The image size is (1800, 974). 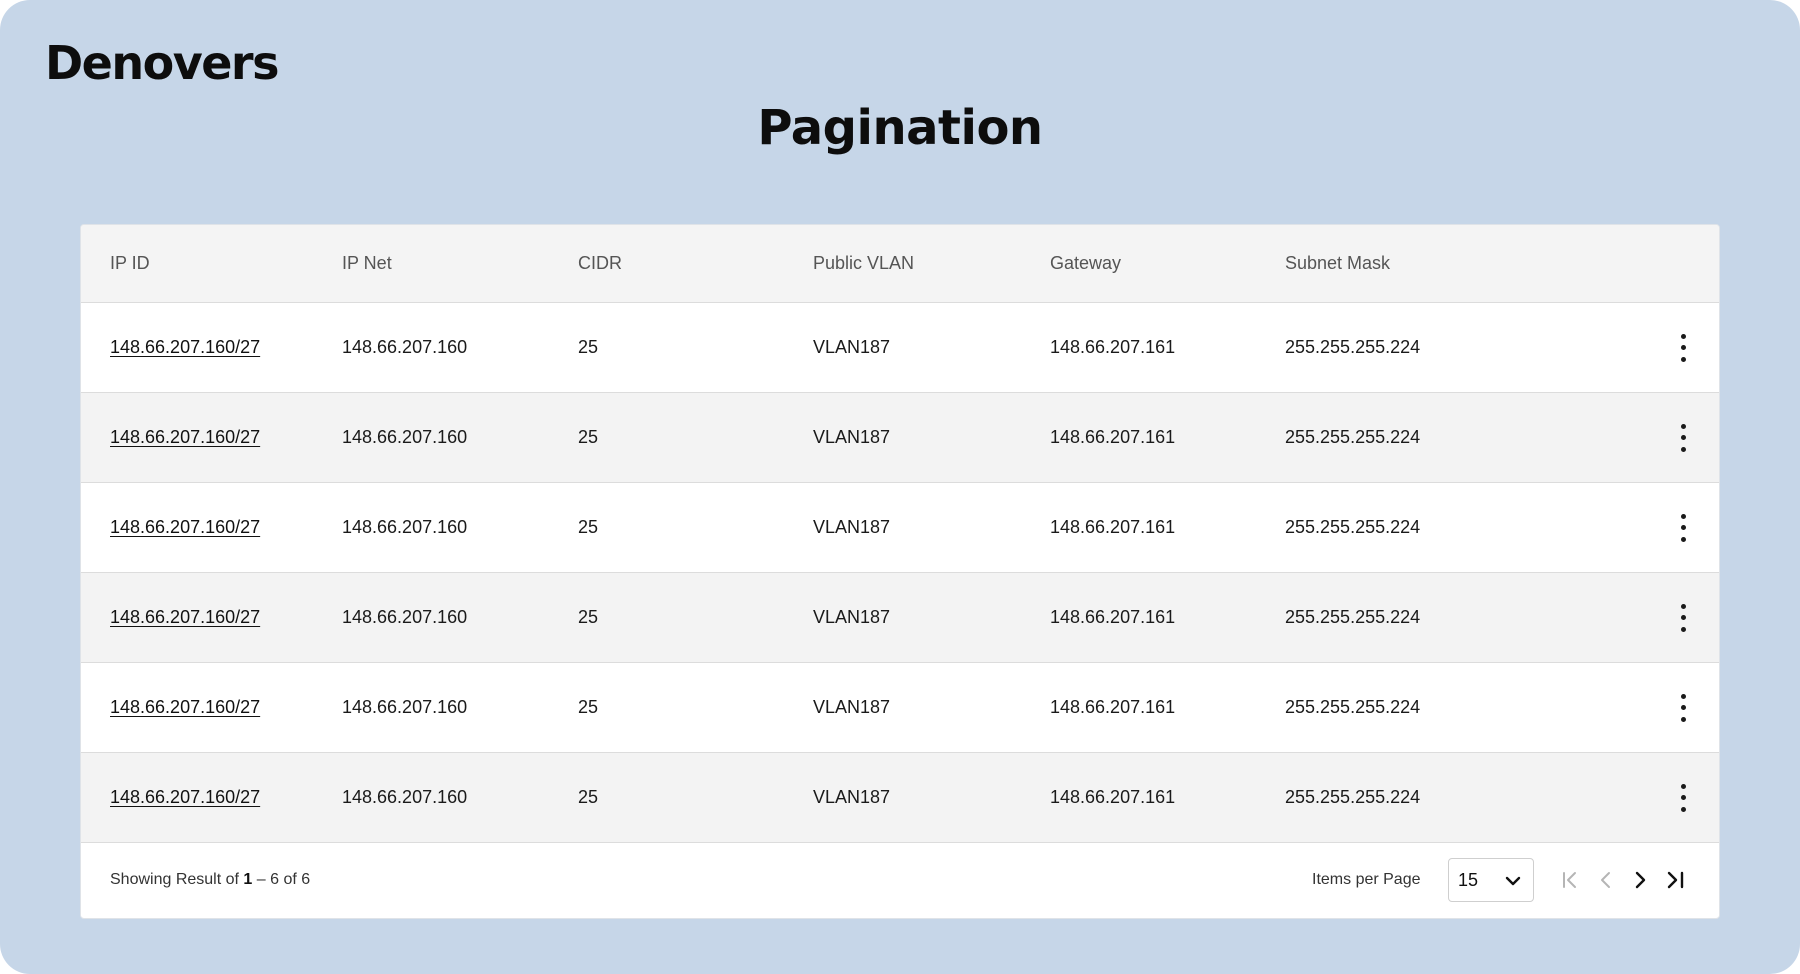 What do you see at coordinates (600, 263) in the screenshot?
I see `column-header-cidr: CIDR` at bounding box center [600, 263].